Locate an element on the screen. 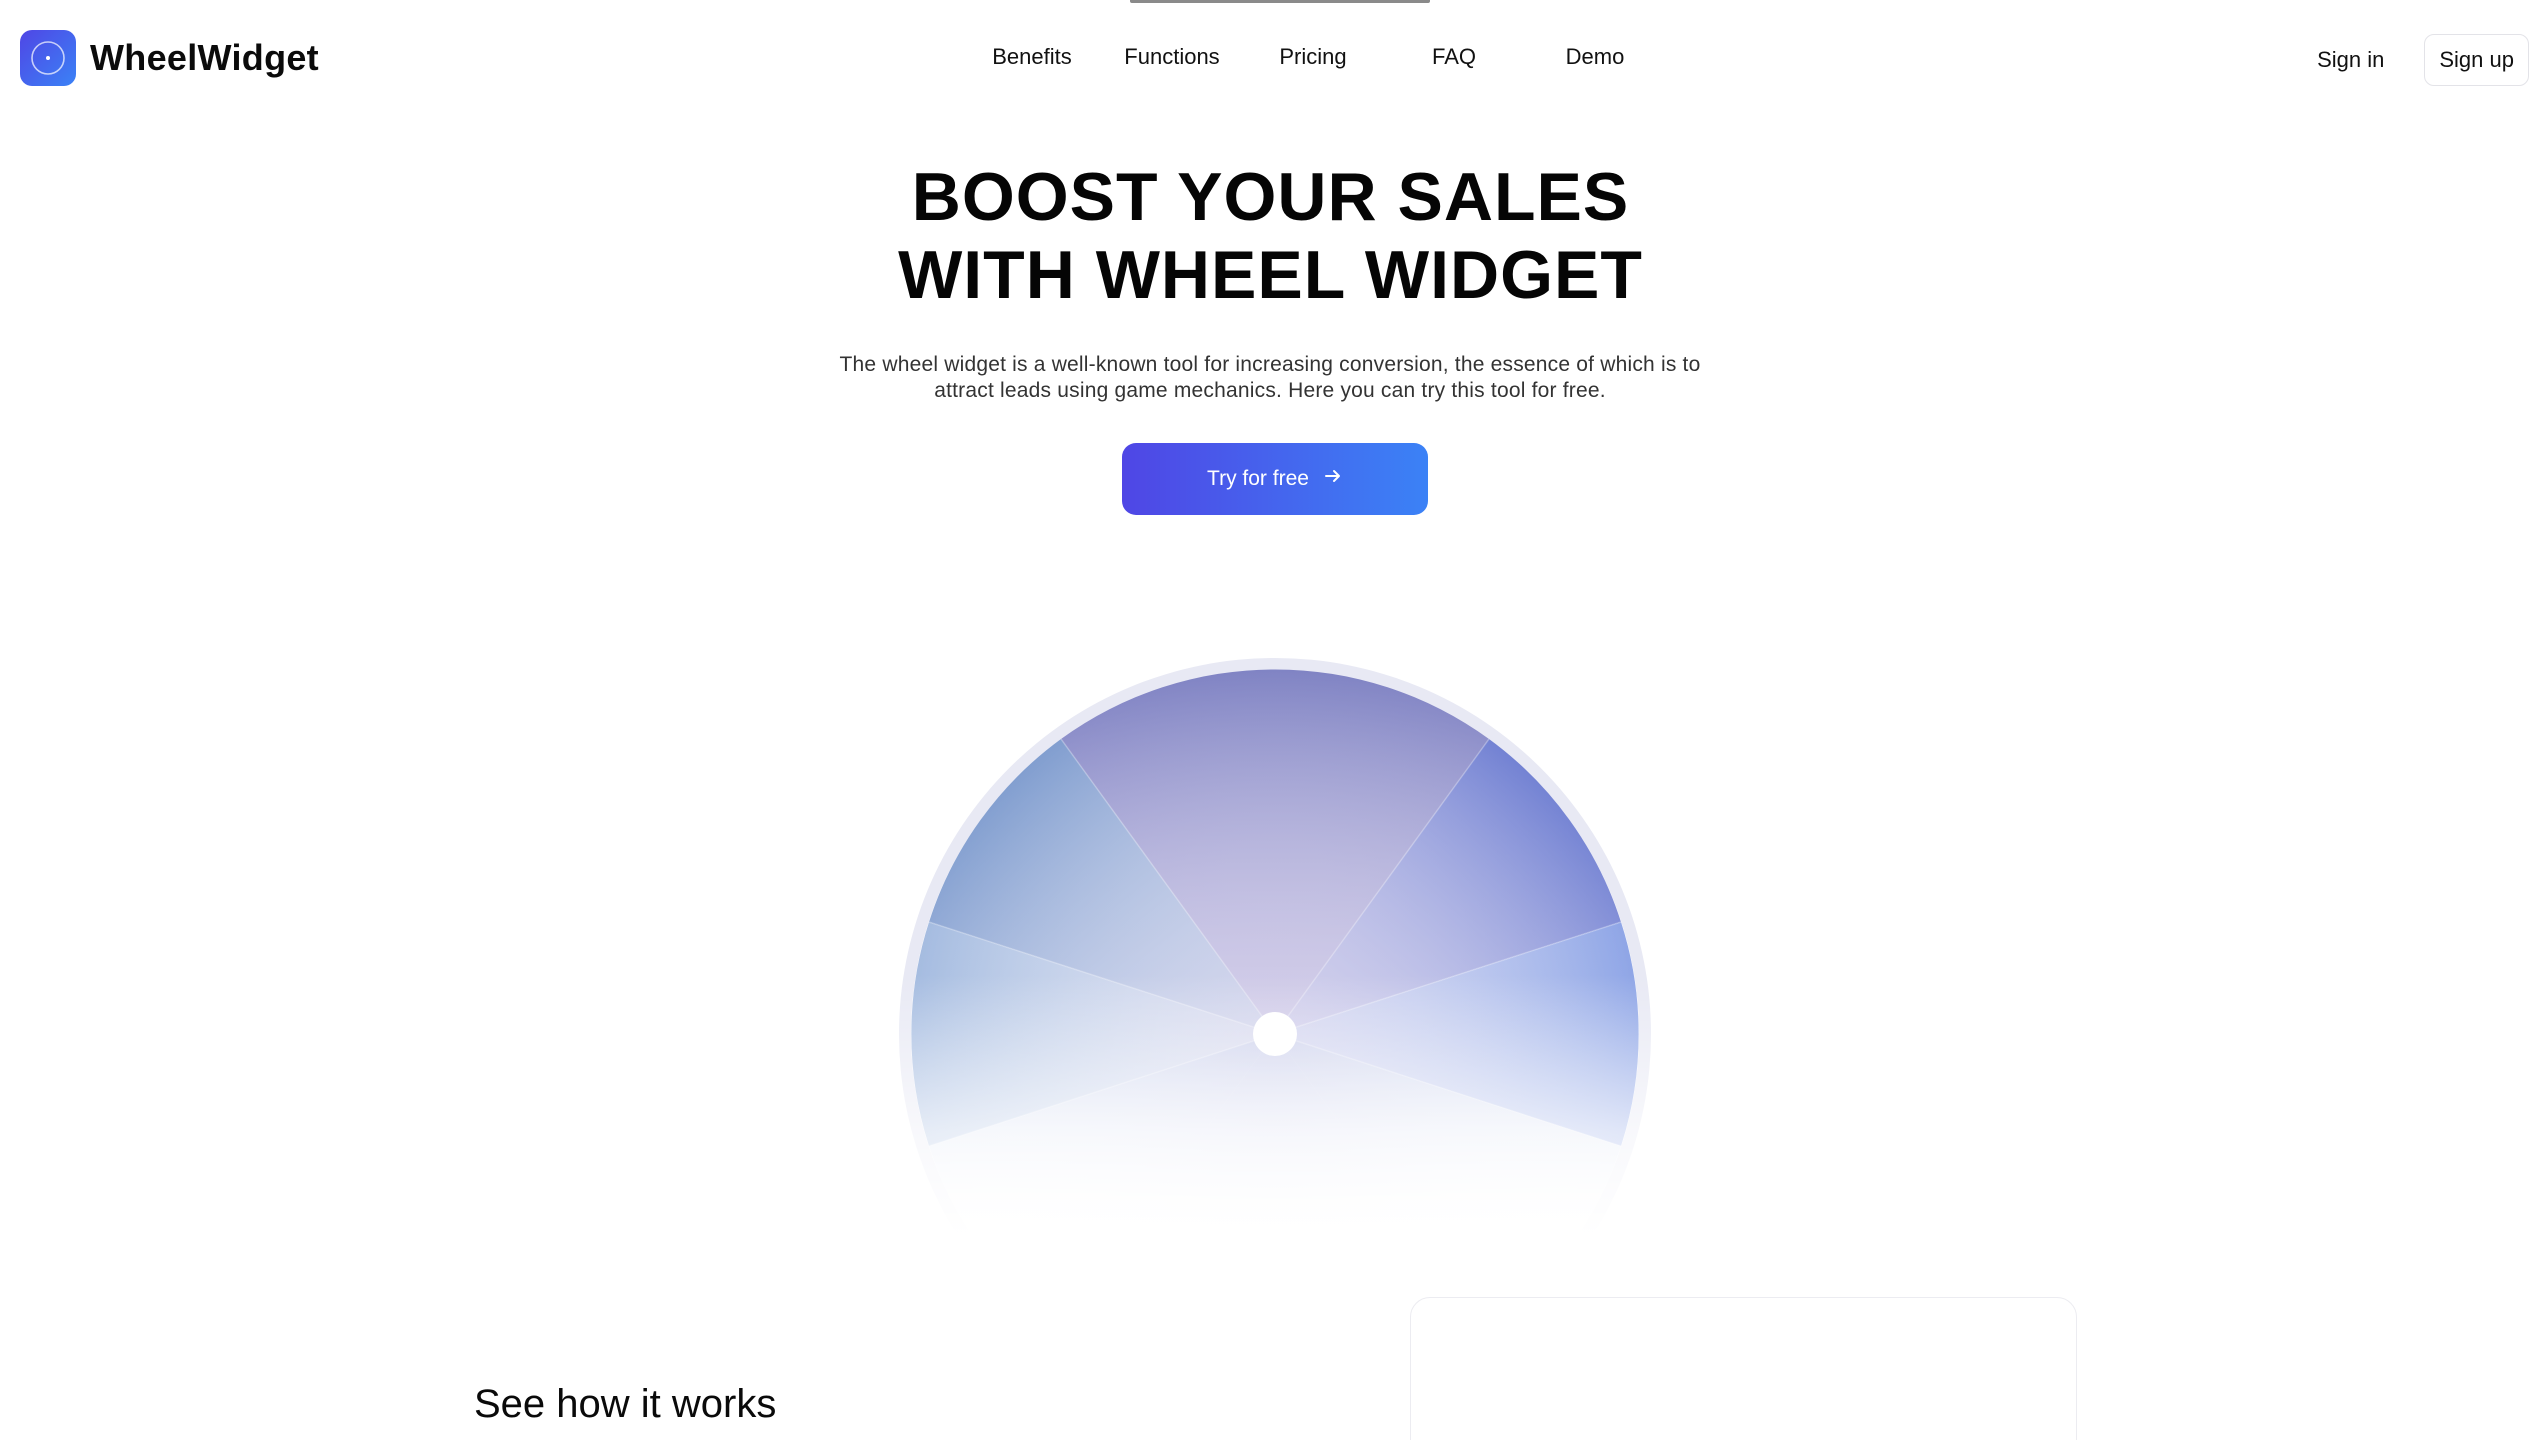  hero-title-line-1: BOOST YOUR SALES is located at coordinates (1270, 197).